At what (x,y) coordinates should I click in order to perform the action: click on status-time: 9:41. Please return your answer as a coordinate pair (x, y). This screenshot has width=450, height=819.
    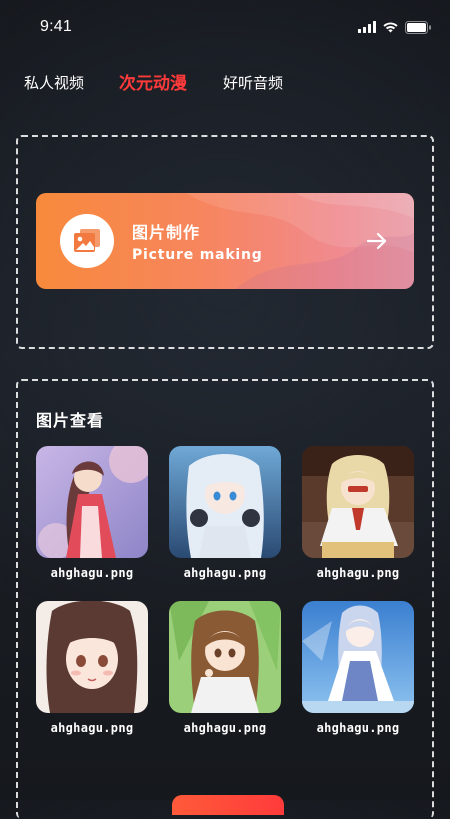
    Looking at the image, I should click on (56, 26).